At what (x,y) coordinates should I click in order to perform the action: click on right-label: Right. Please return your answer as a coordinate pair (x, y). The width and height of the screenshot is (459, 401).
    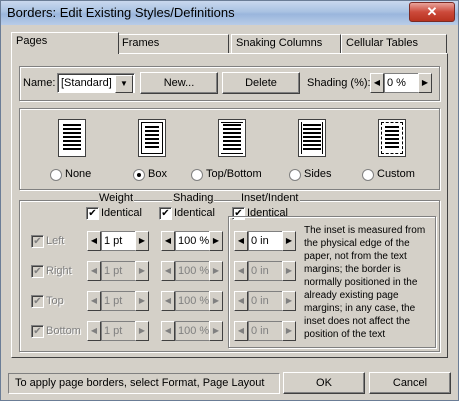
    Looking at the image, I should click on (59, 271).